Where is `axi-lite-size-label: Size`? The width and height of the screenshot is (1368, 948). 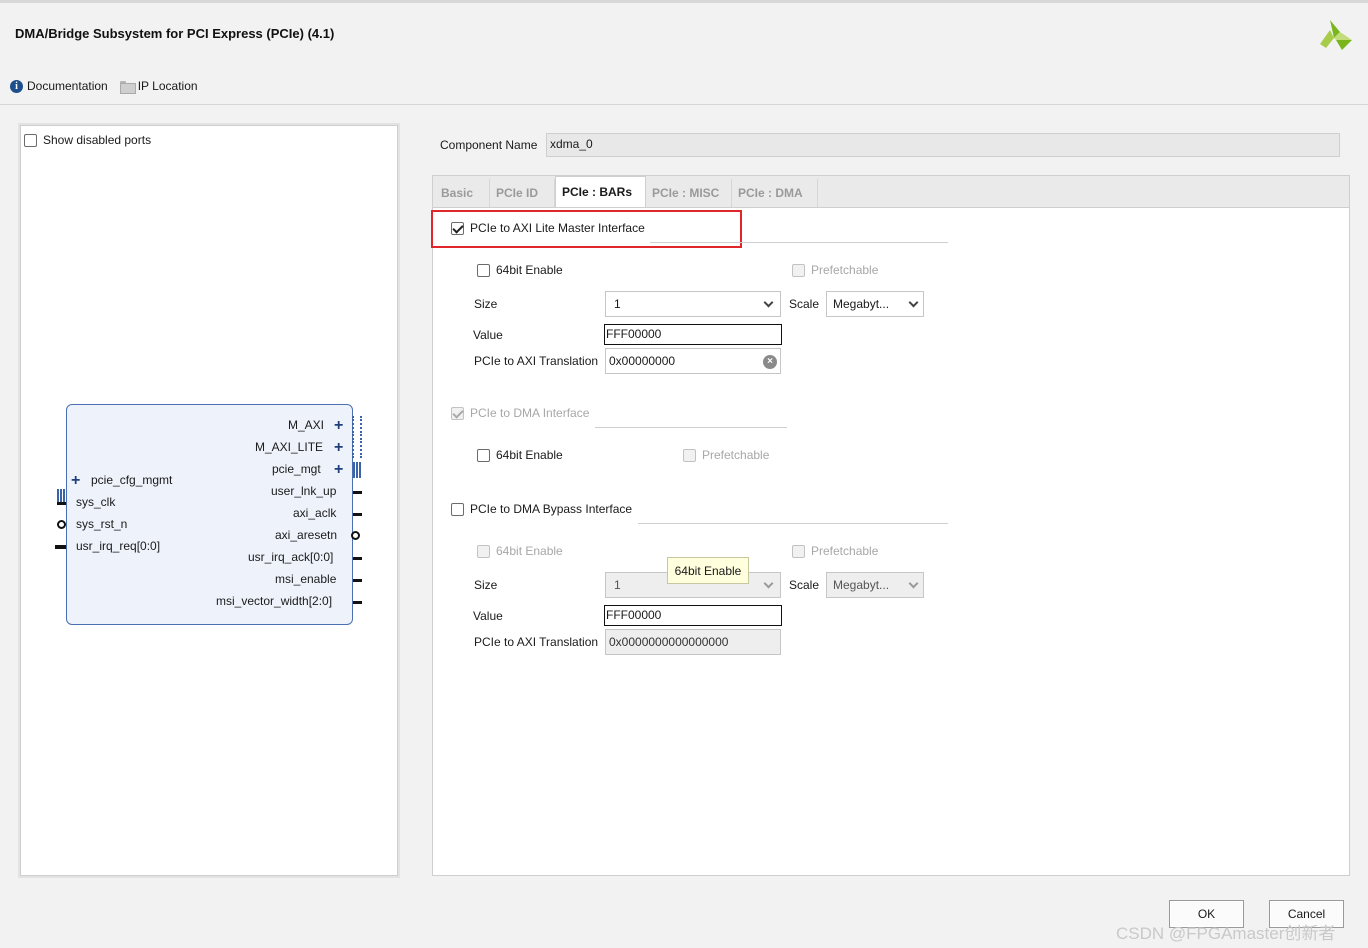 axi-lite-size-label: Size is located at coordinates (486, 304).